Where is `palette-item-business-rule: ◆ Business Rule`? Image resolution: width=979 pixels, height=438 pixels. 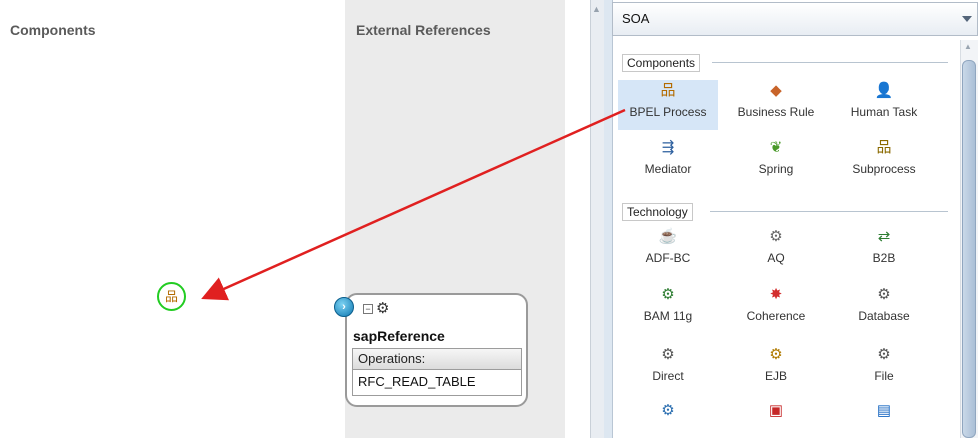 palette-item-business-rule: ◆ Business Rule is located at coordinates (776, 105).